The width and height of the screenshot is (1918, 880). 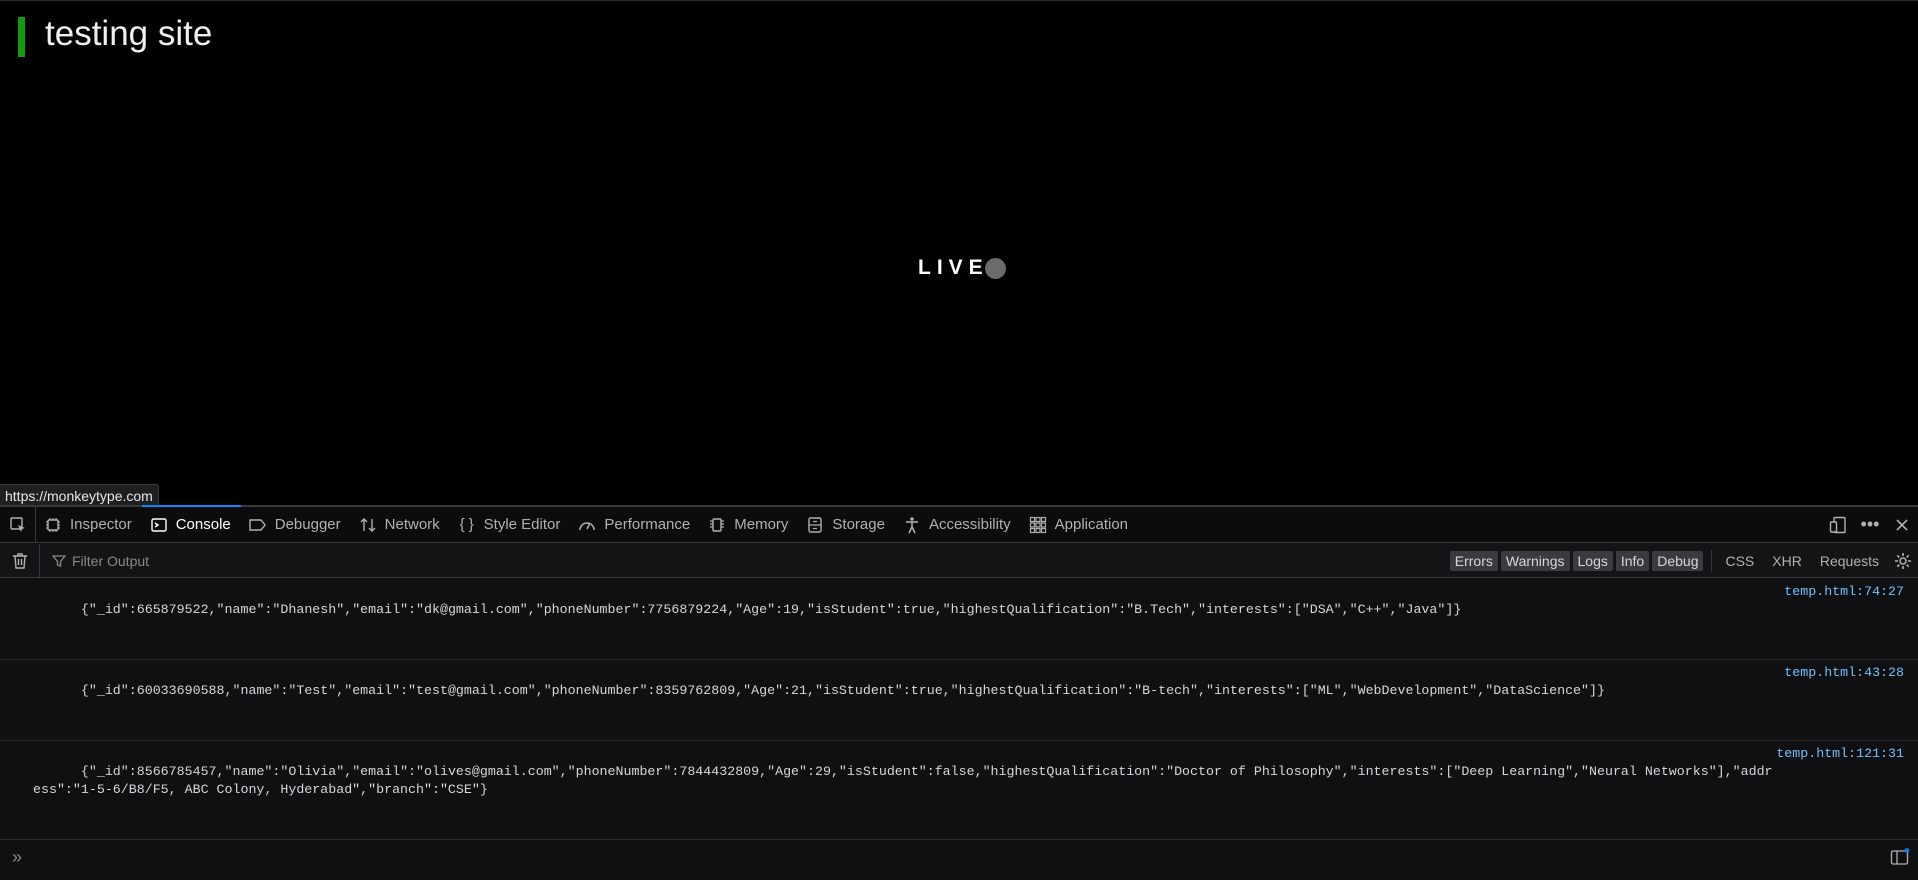 What do you see at coordinates (466, 524) in the screenshot?
I see `style-editor-icon: { }` at bounding box center [466, 524].